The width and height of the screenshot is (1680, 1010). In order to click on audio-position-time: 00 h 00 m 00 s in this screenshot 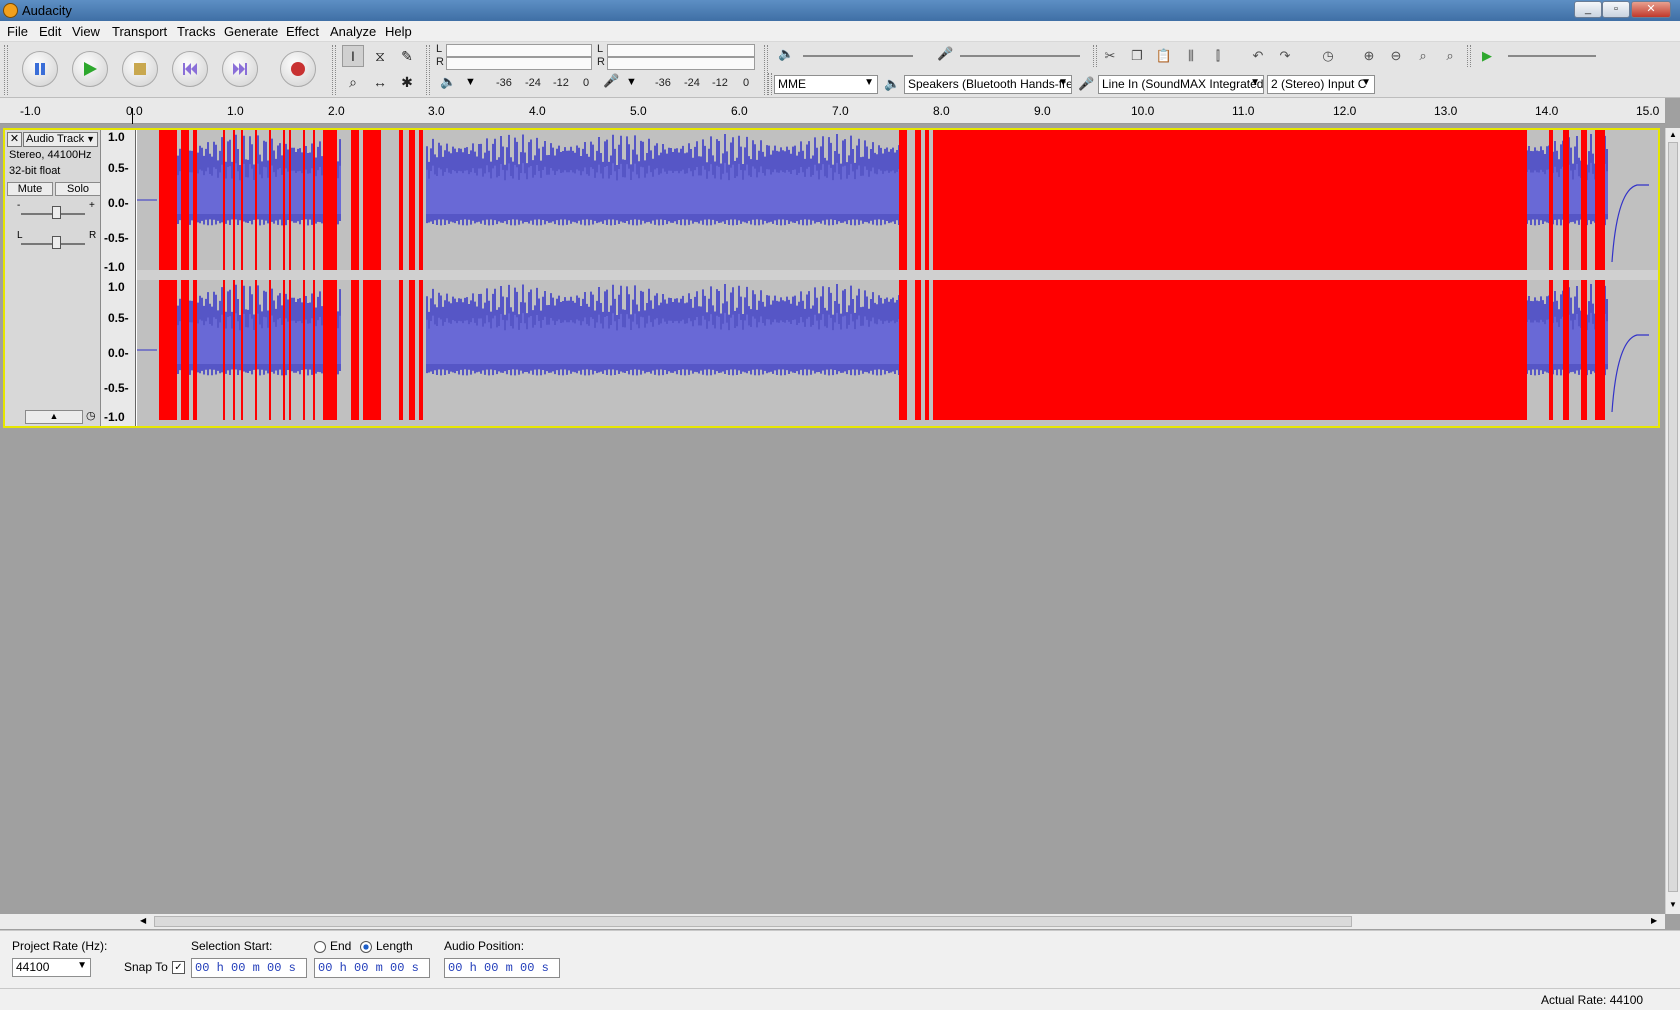, I will do `click(502, 968)`.